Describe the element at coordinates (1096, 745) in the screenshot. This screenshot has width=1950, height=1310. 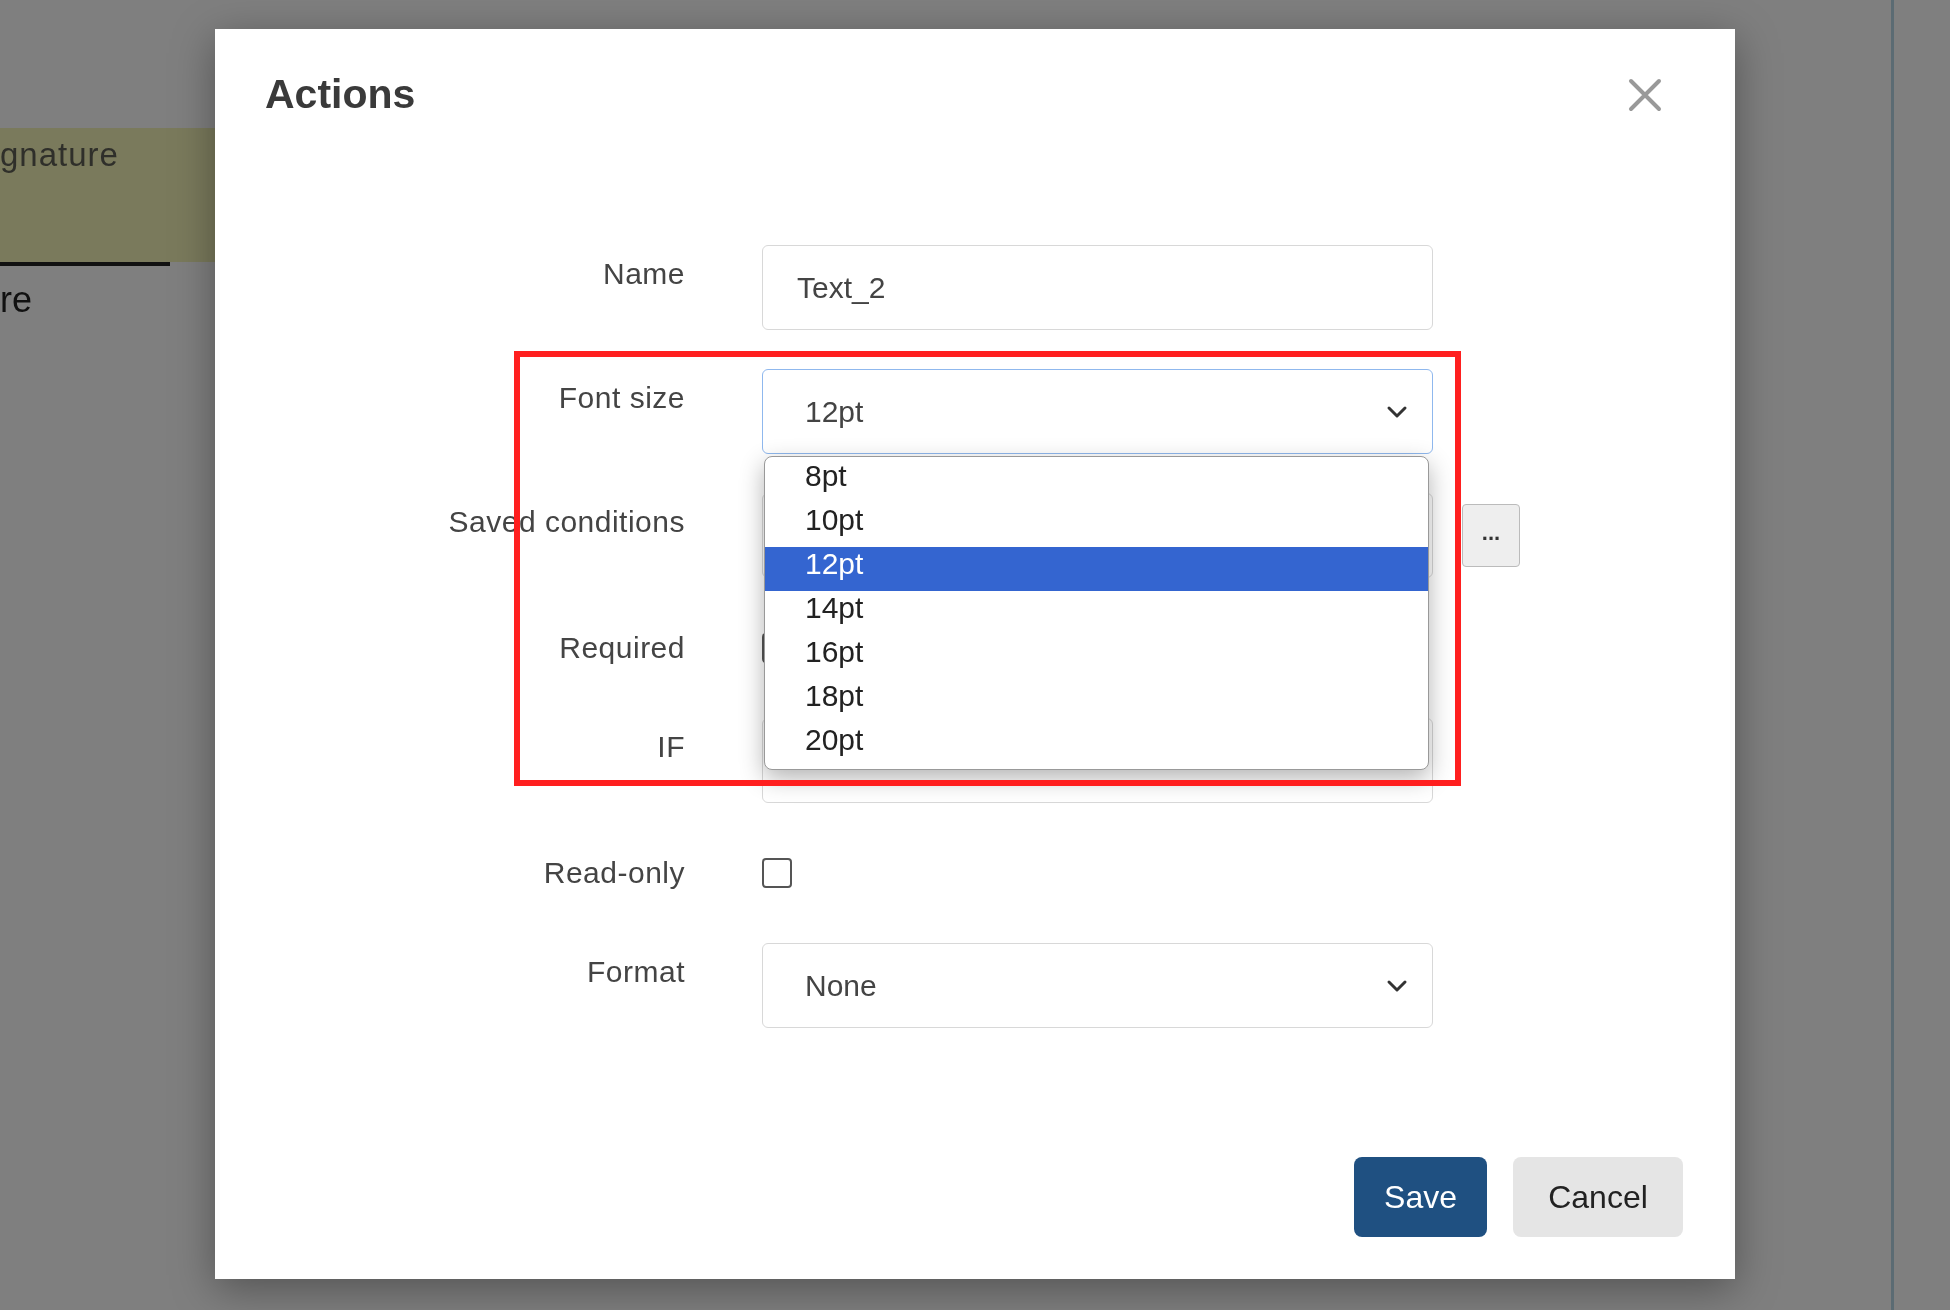
I see `dropdown-option: 20pt` at that location.